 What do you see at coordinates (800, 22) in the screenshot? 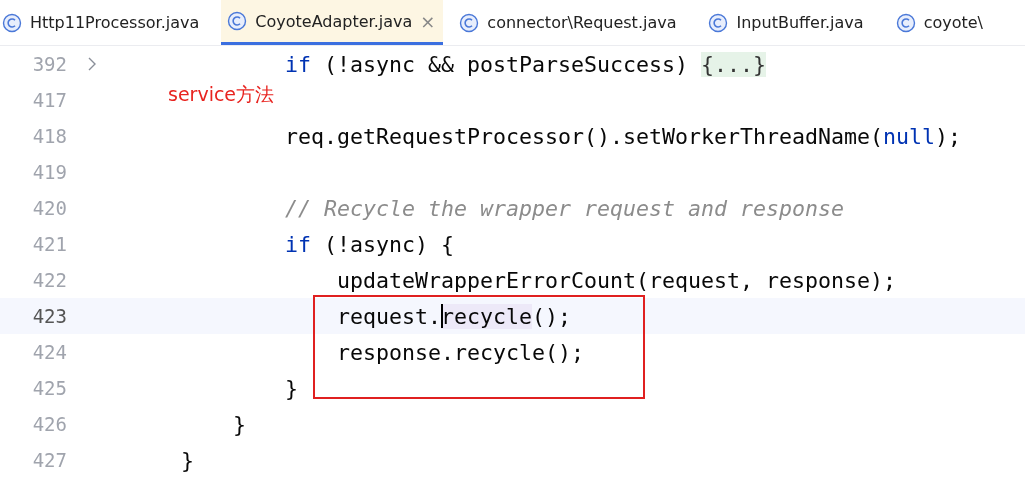
I see `tab-label: InputBuffer.java` at bounding box center [800, 22].